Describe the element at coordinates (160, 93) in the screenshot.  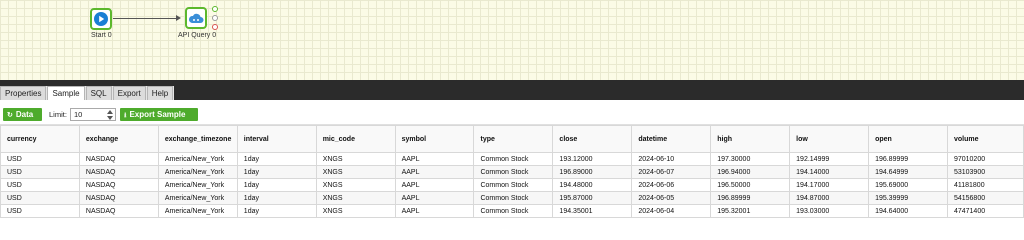
I see `tab-help: Help` at that location.